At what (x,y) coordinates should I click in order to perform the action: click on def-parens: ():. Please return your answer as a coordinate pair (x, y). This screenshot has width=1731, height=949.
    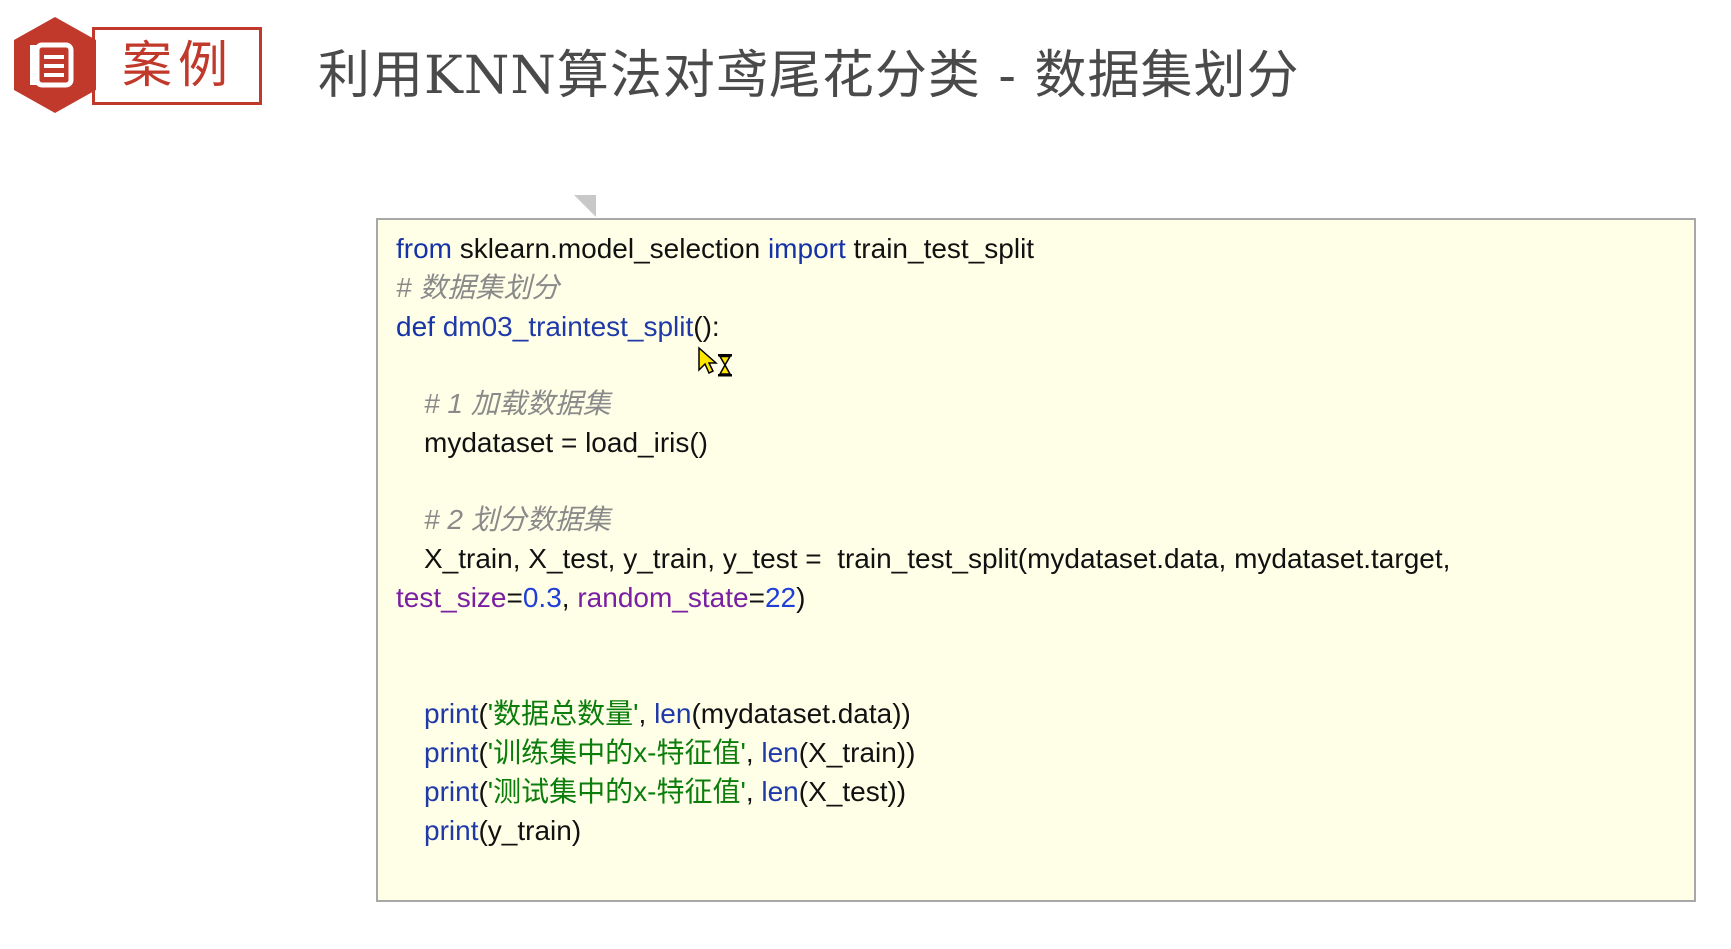
    Looking at the image, I should click on (706, 326).